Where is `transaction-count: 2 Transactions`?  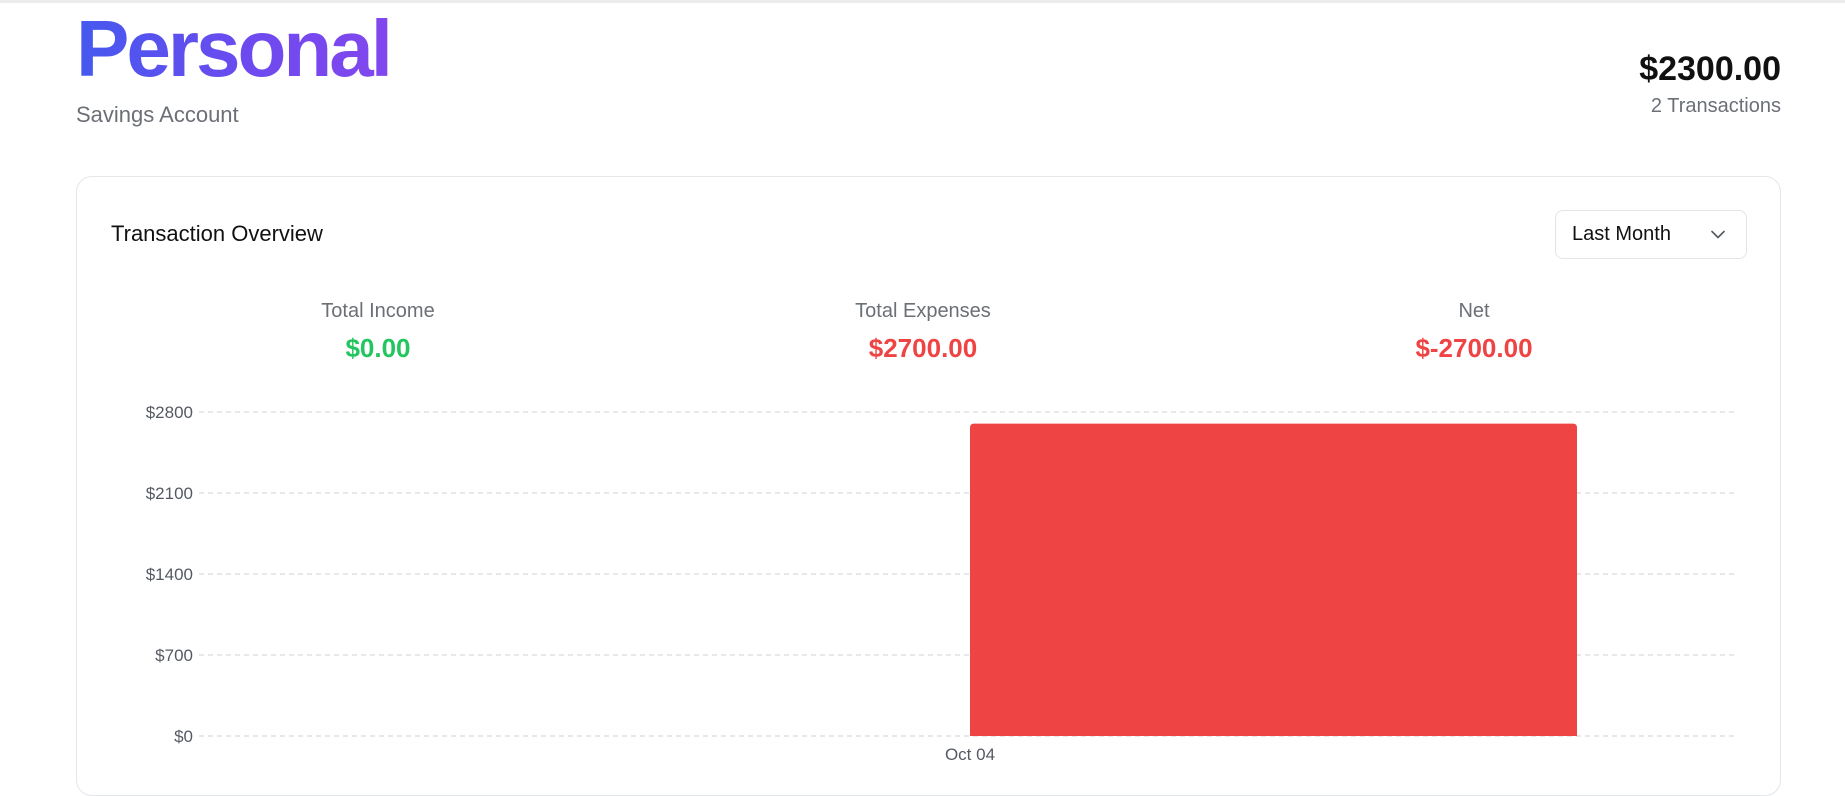
transaction-count: 2 Transactions is located at coordinates (1715, 106).